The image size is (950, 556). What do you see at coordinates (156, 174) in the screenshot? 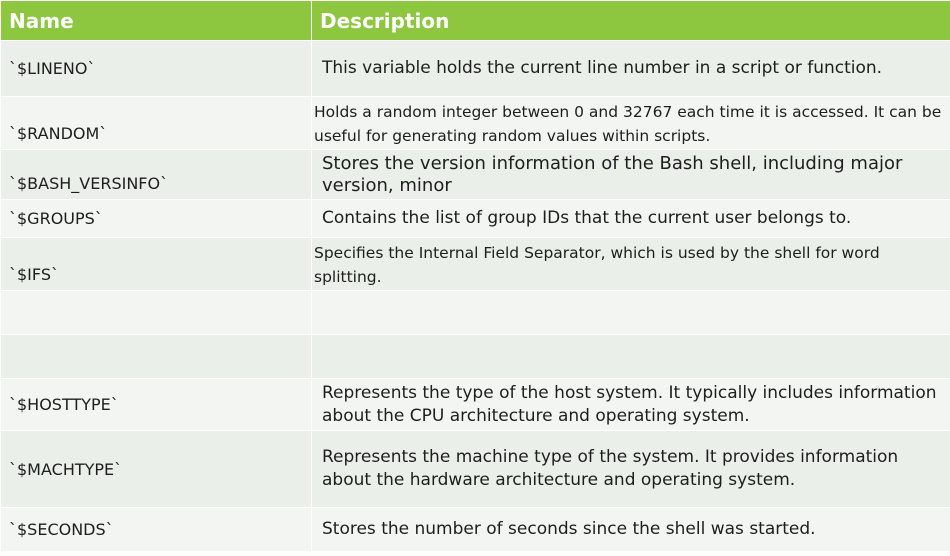
I see `variable-name: `$BASH_VERSINFO`` at bounding box center [156, 174].